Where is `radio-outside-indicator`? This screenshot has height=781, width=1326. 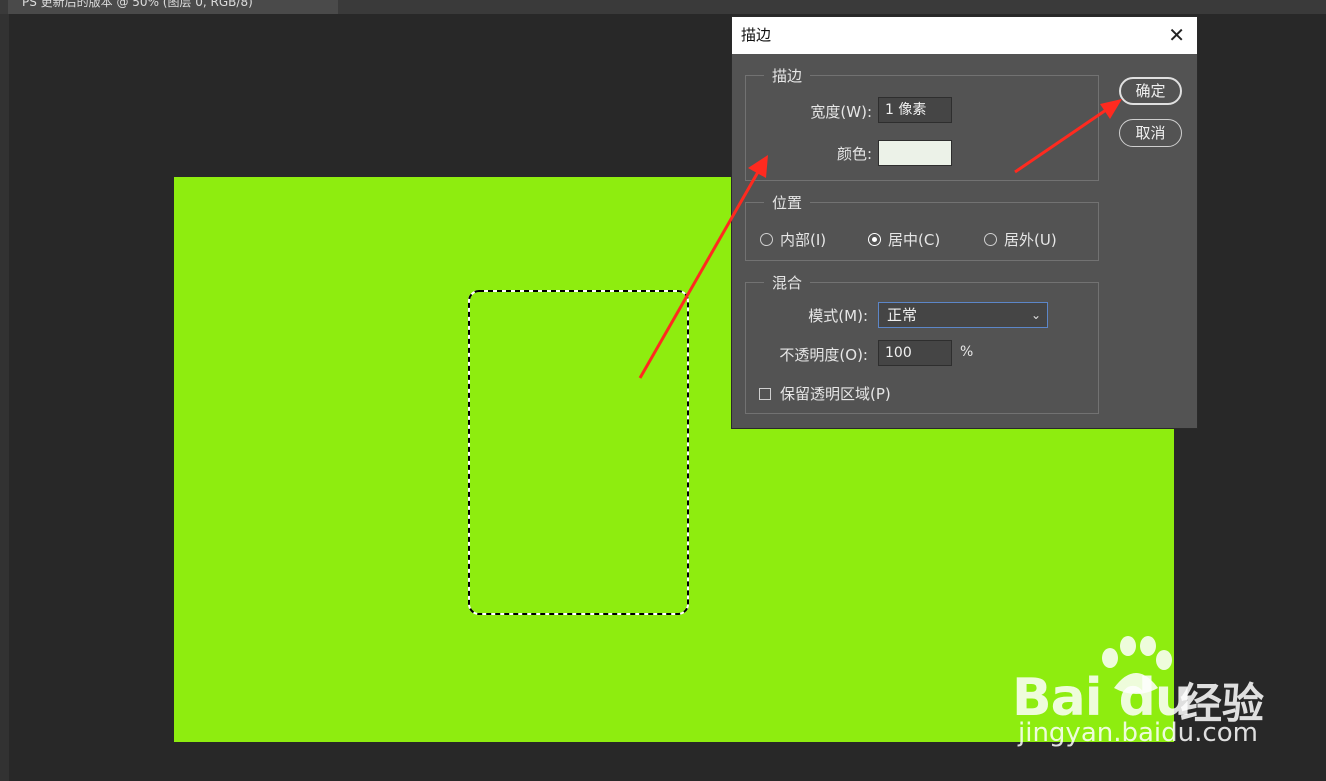 radio-outside-indicator is located at coordinates (990, 239).